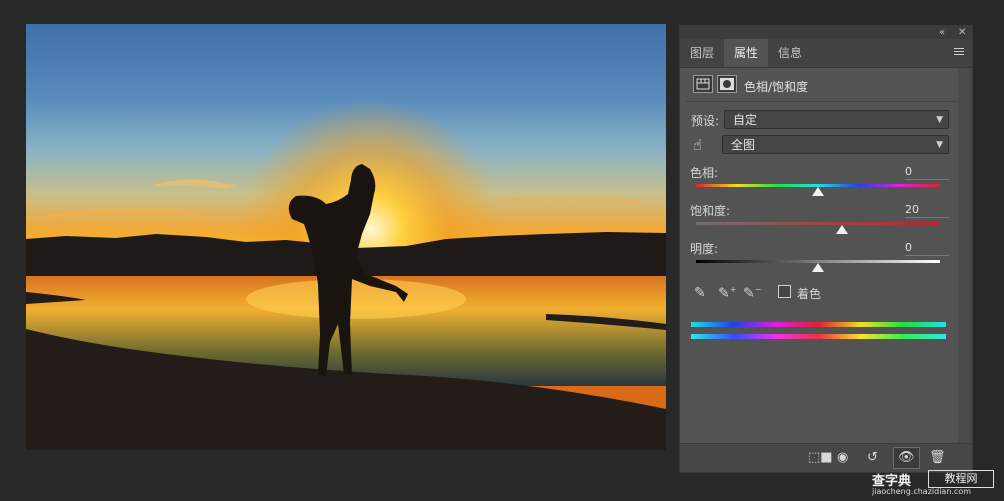 This screenshot has width=1004, height=501. I want to click on colorize-checkbox, so click(784, 291).